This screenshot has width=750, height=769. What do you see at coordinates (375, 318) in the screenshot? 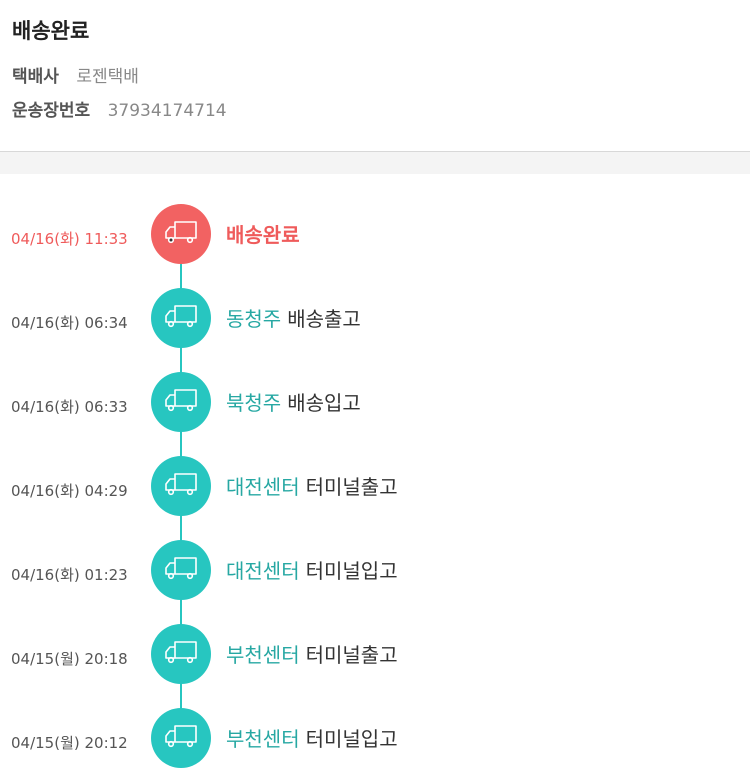
I see `timeline-event: 04/16(화) 06:34 동청주 배송출고` at bounding box center [375, 318].